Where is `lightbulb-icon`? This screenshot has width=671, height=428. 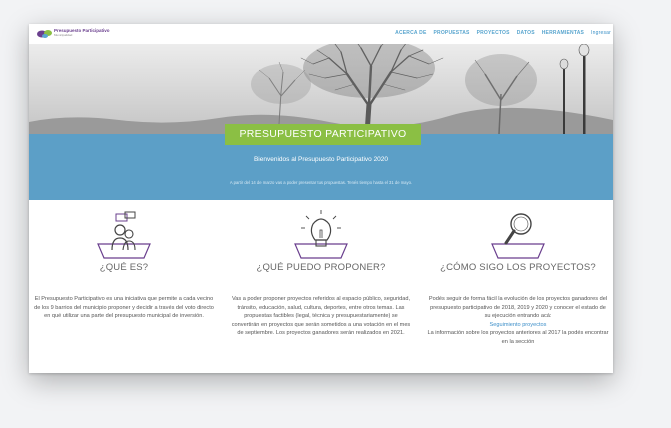
lightbulb-icon is located at coordinates (321, 234).